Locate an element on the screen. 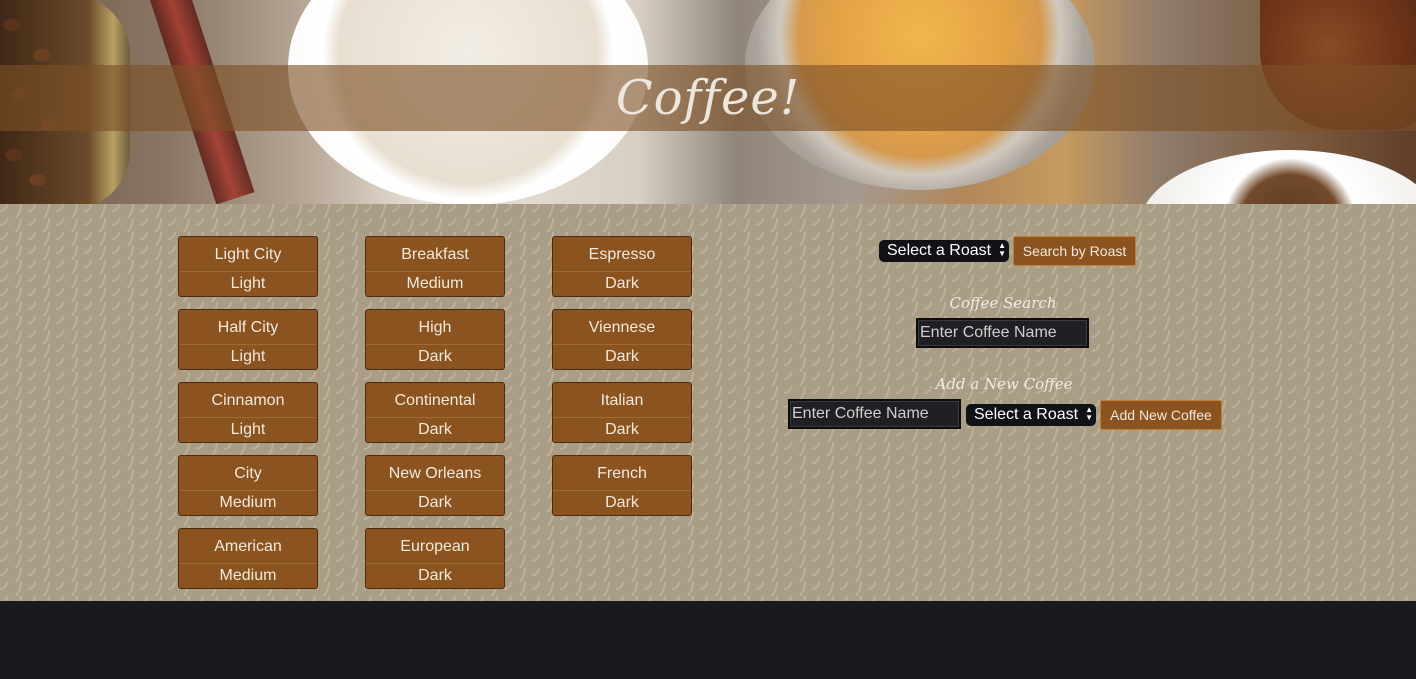 The height and width of the screenshot is (679, 1416). coffee-card: Breakfast Medium is located at coordinates (435, 266).